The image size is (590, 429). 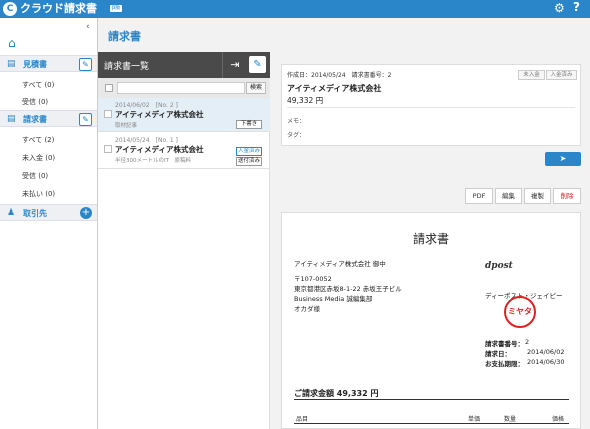 I want to click on page-title: 請求書, so click(x=124, y=36).